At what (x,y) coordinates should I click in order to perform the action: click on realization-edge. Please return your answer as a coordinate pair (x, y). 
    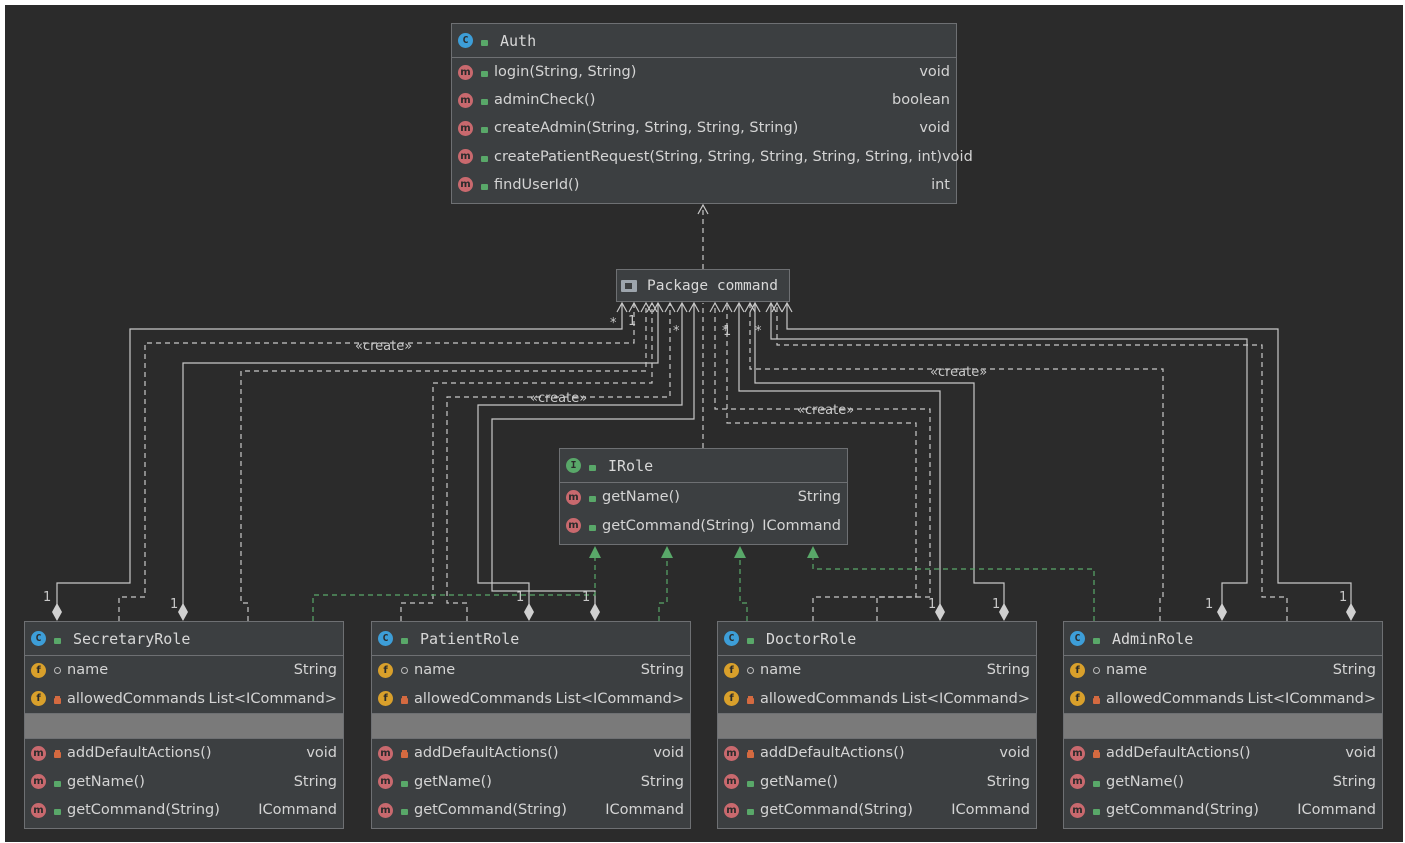
    Looking at the image, I should click on (663, 589).